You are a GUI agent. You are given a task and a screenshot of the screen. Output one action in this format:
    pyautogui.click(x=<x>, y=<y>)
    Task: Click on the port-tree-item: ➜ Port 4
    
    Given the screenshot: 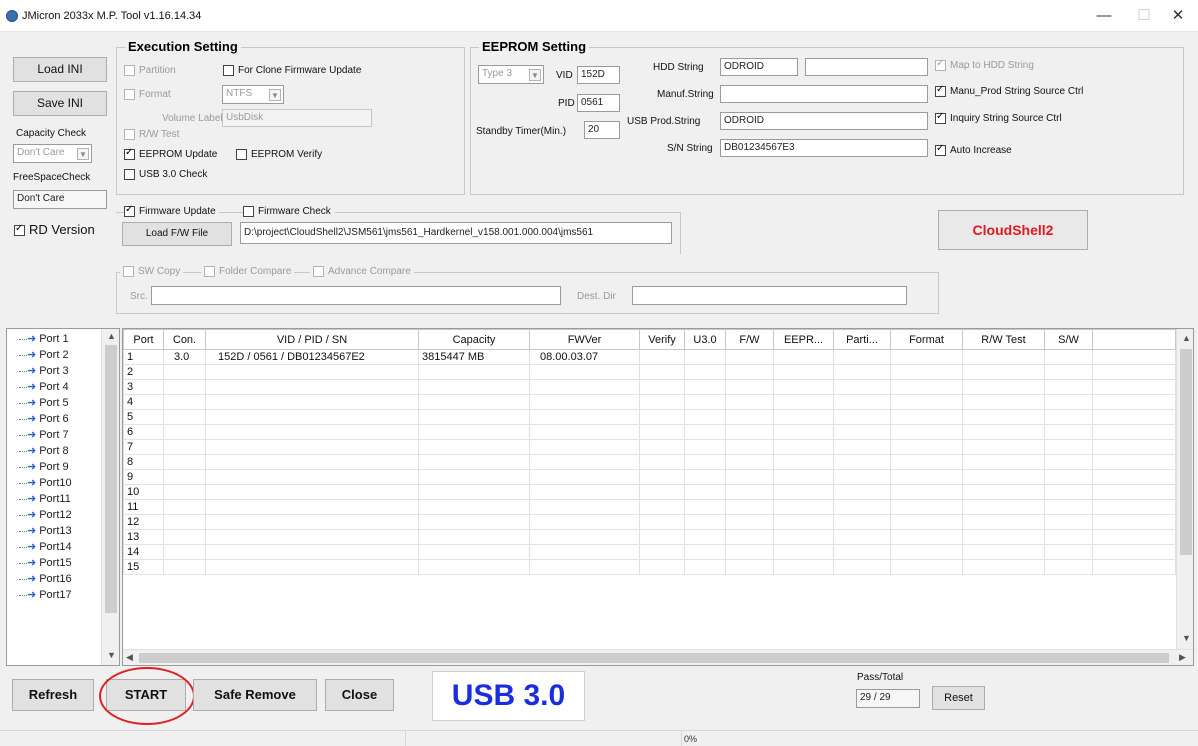 What is the action you would take?
    pyautogui.click(x=54, y=387)
    